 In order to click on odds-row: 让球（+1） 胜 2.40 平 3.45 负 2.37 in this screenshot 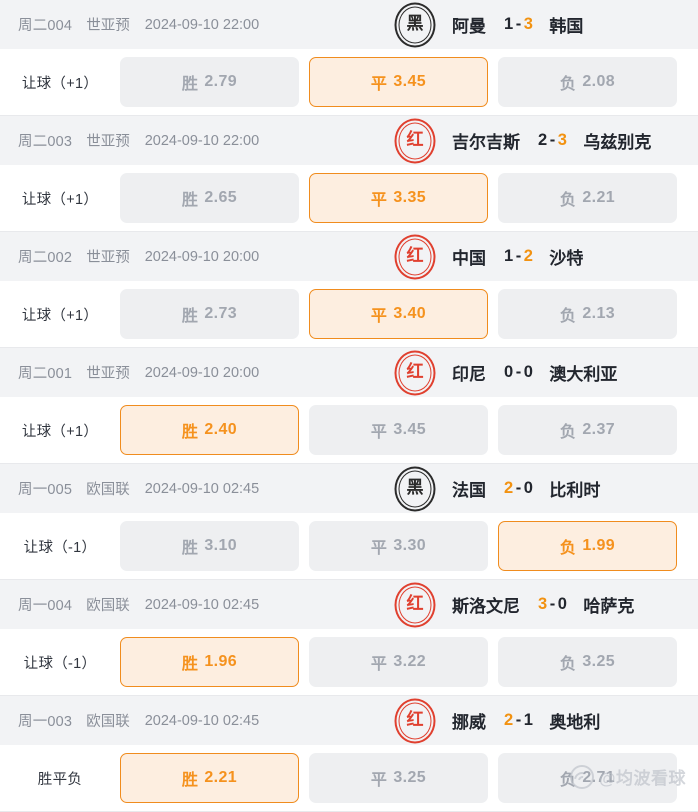, I will do `click(349, 430)`.